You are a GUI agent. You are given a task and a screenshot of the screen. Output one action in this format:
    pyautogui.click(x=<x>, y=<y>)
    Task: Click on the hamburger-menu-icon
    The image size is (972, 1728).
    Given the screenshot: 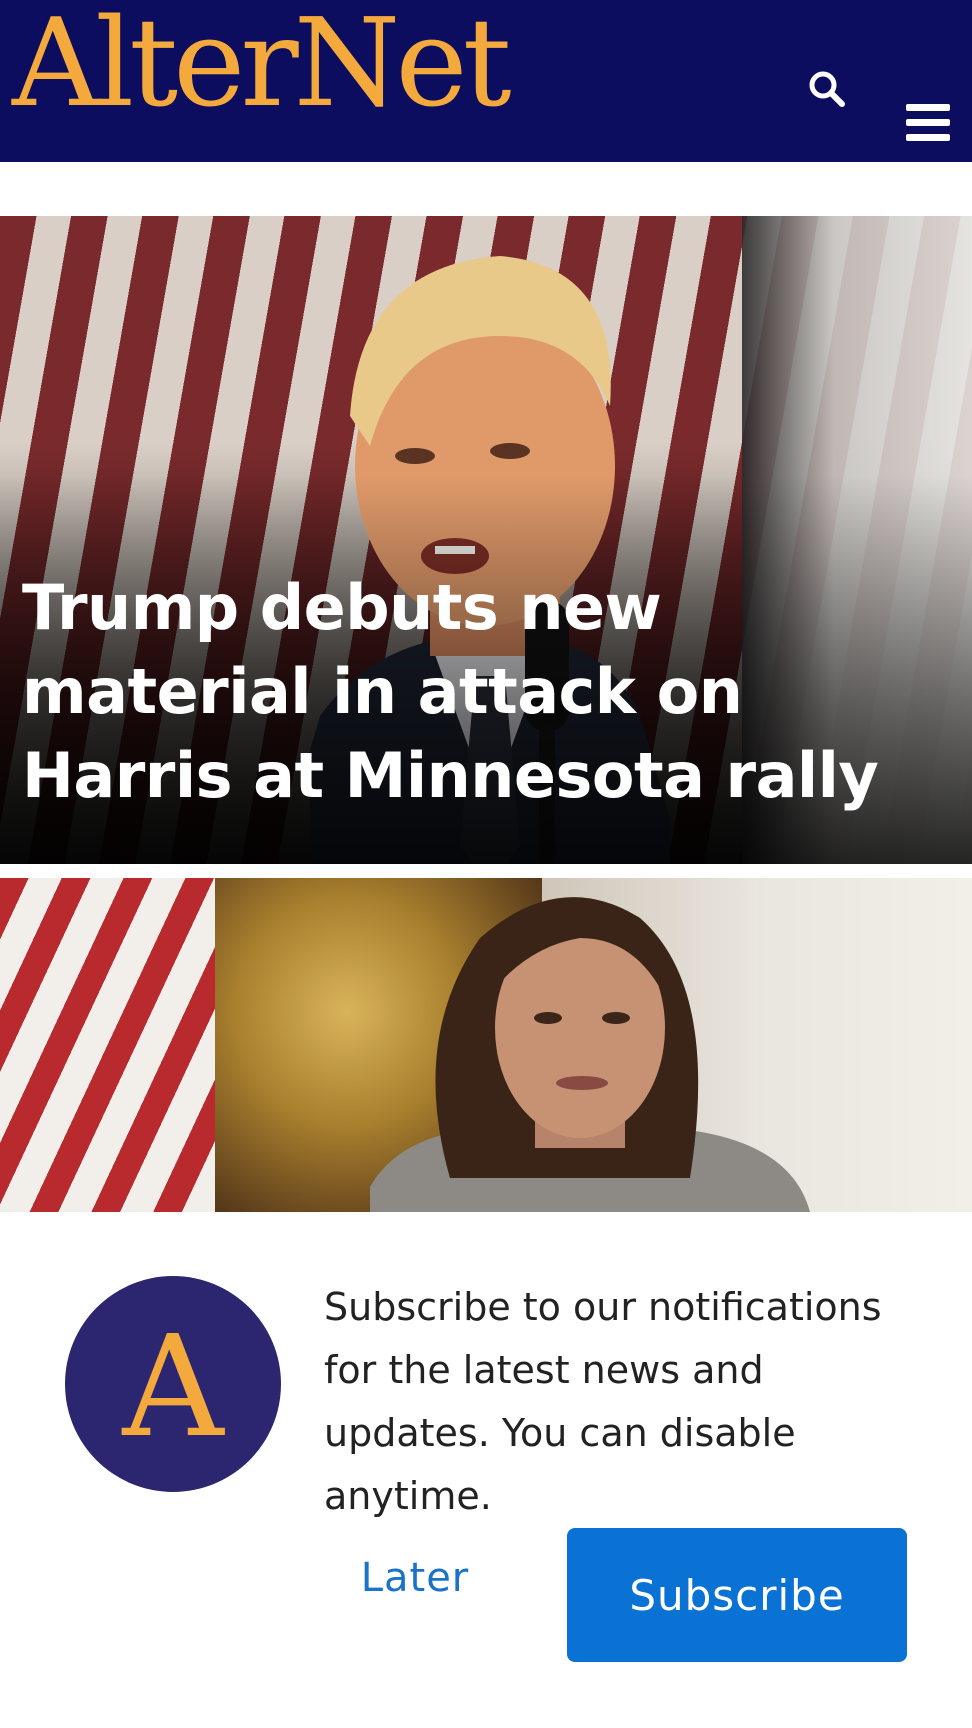 What is the action you would take?
    pyautogui.click(x=928, y=122)
    